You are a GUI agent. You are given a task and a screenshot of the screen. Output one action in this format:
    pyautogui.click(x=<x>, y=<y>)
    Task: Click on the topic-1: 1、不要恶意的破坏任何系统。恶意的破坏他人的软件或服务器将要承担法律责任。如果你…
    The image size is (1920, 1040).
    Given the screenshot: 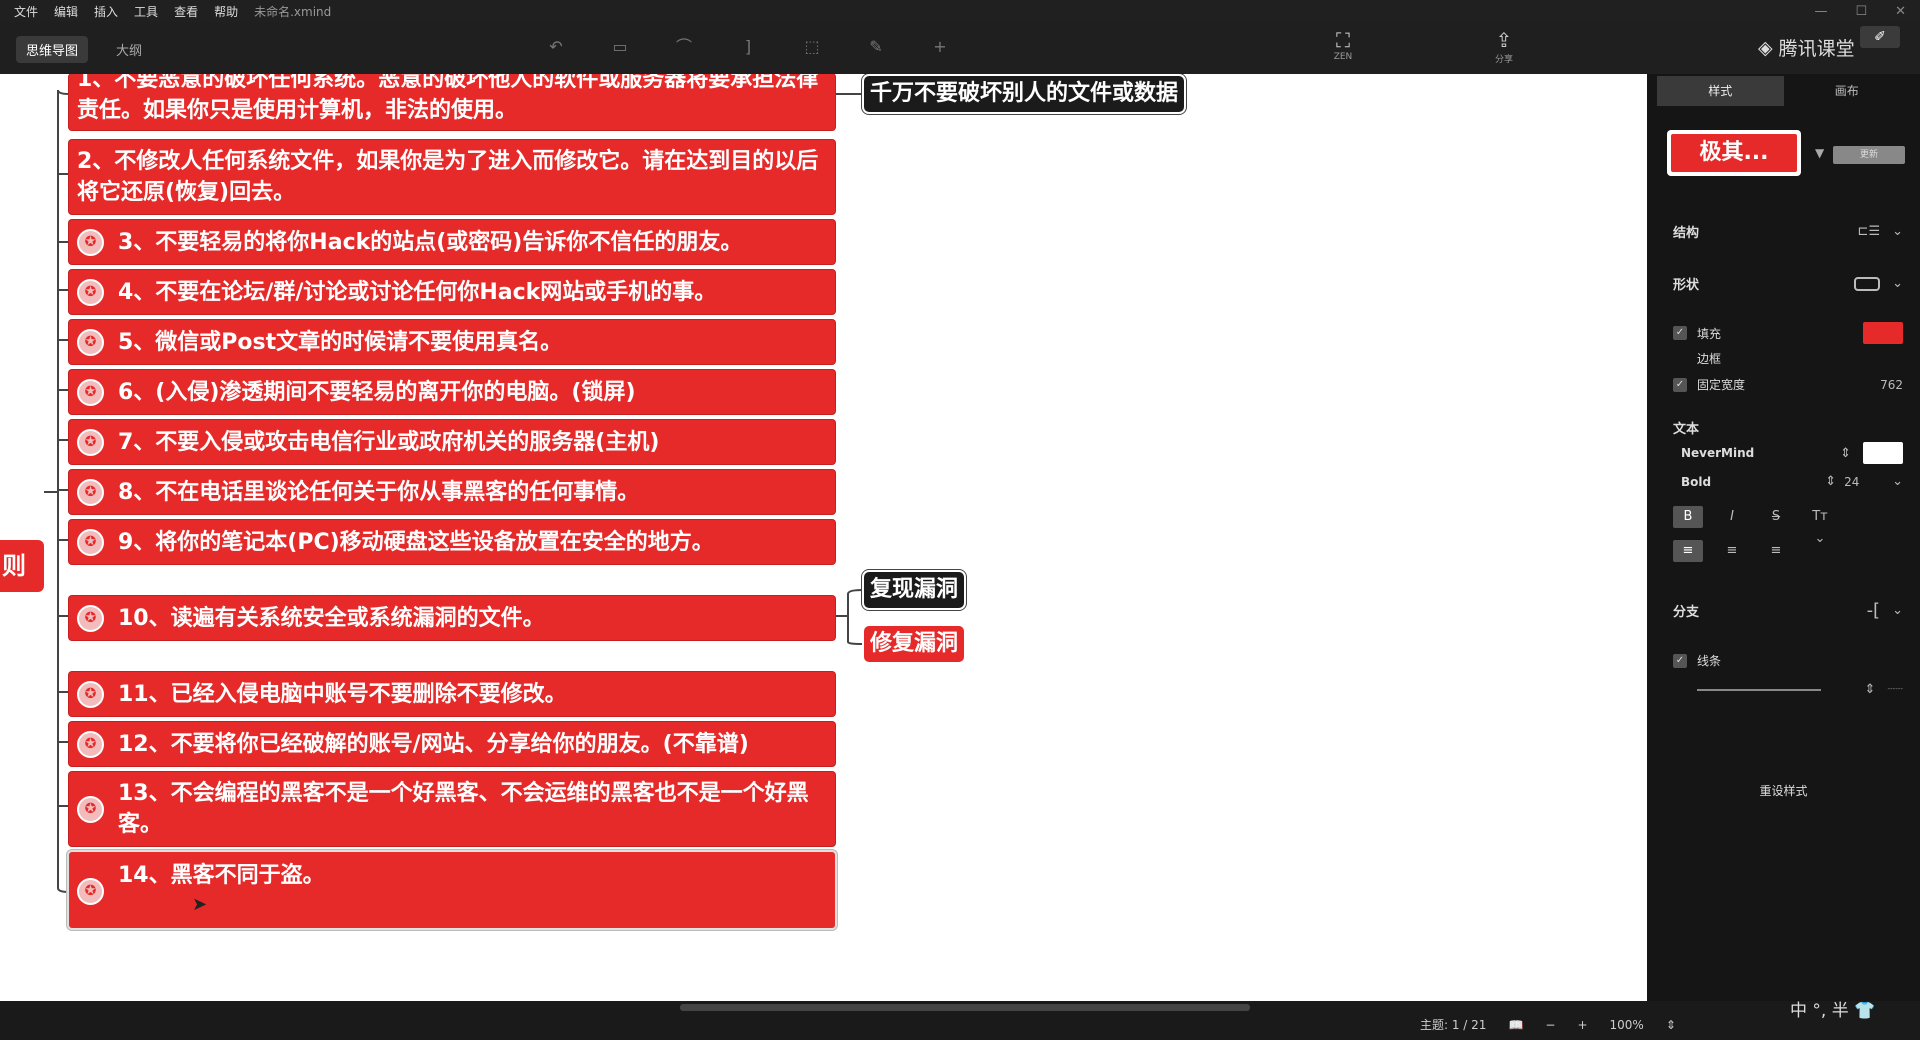 What is the action you would take?
    pyautogui.click(x=452, y=102)
    